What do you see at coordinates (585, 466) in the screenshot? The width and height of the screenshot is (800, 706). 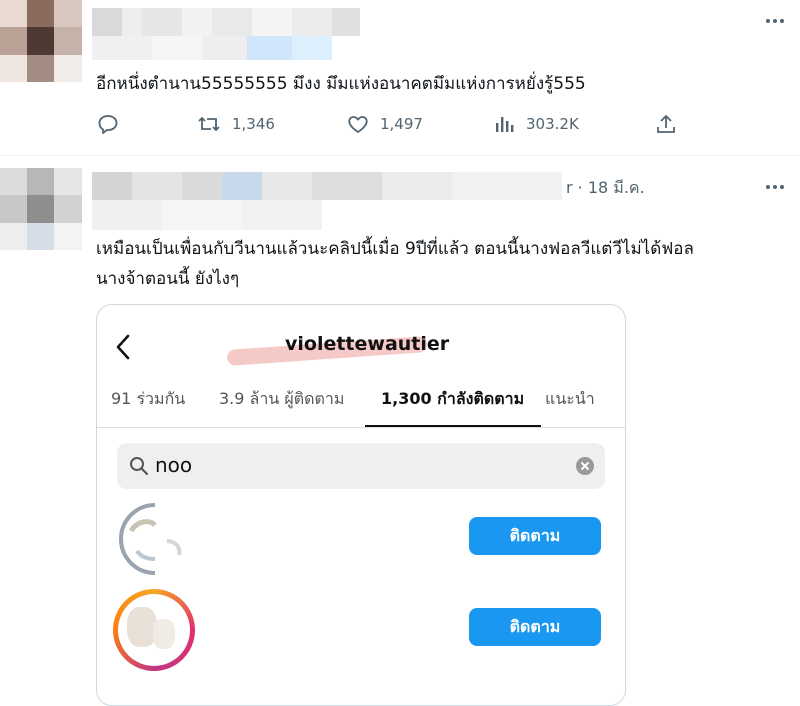 I see `clear-icon` at bounding box center [585, 466].